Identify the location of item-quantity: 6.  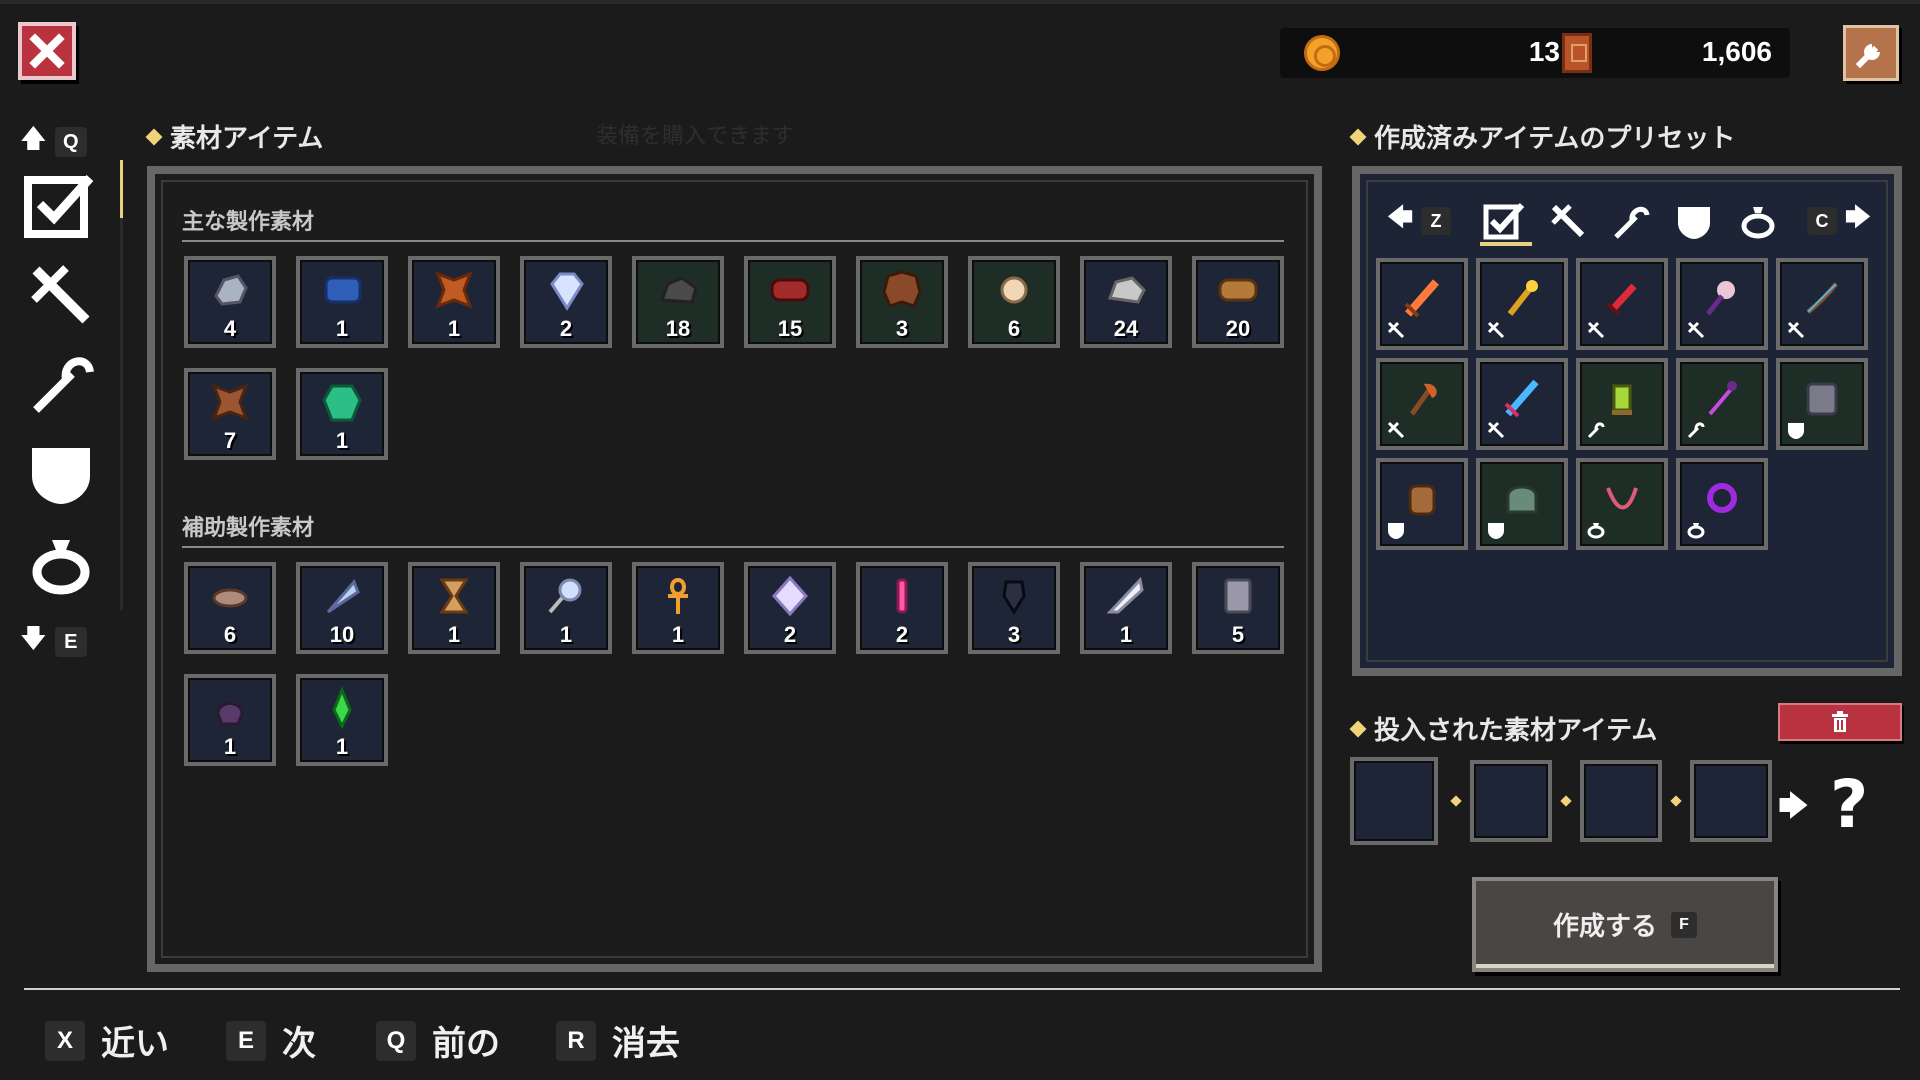
(1014, 328).